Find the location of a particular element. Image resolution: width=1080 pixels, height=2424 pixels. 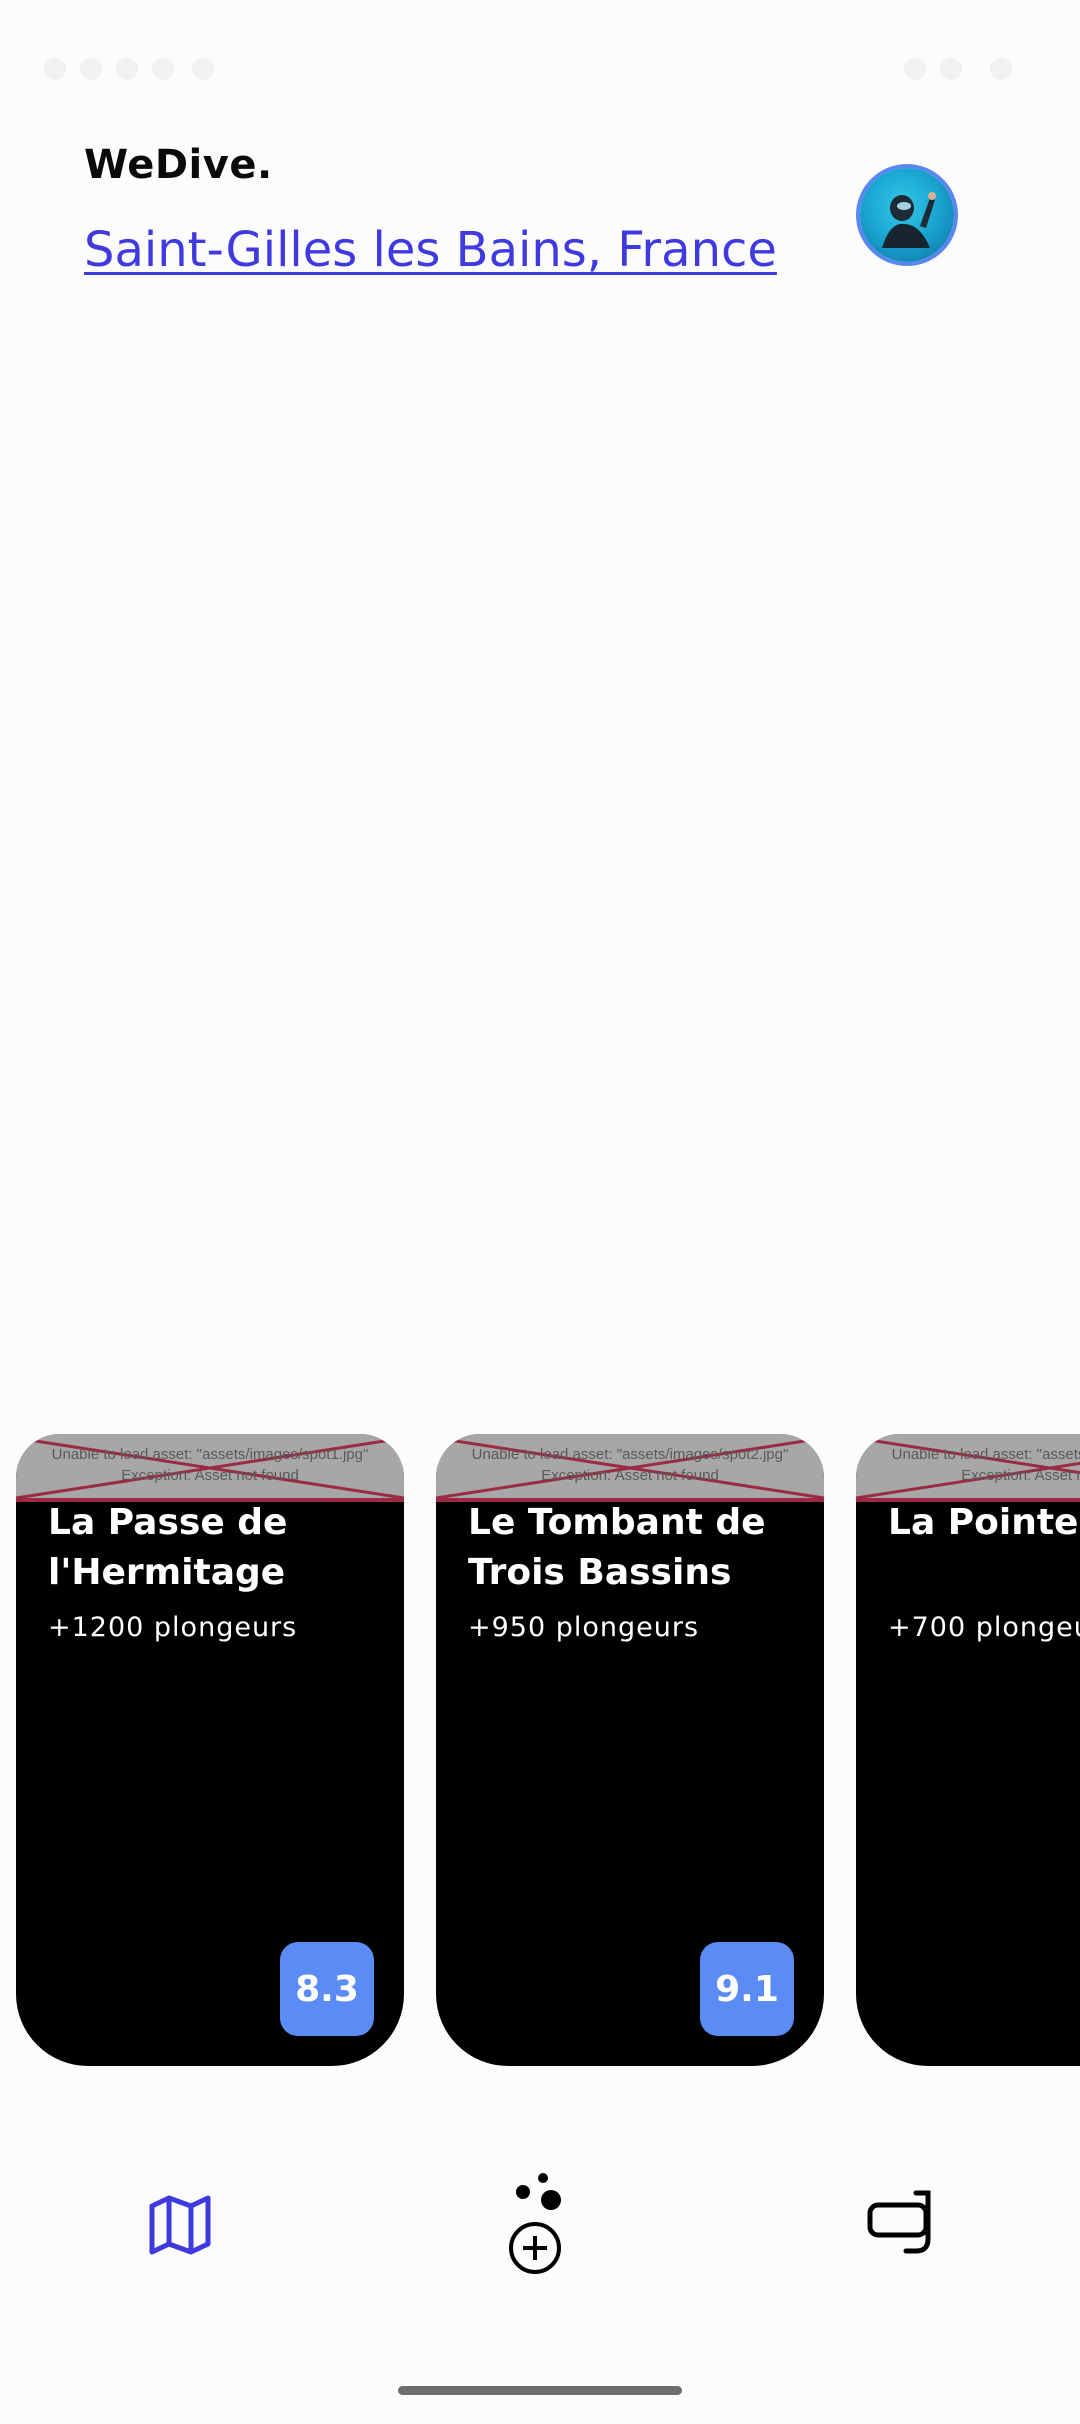

diver-count: +1200 plongeurs is located at coordinates (173, 1627).